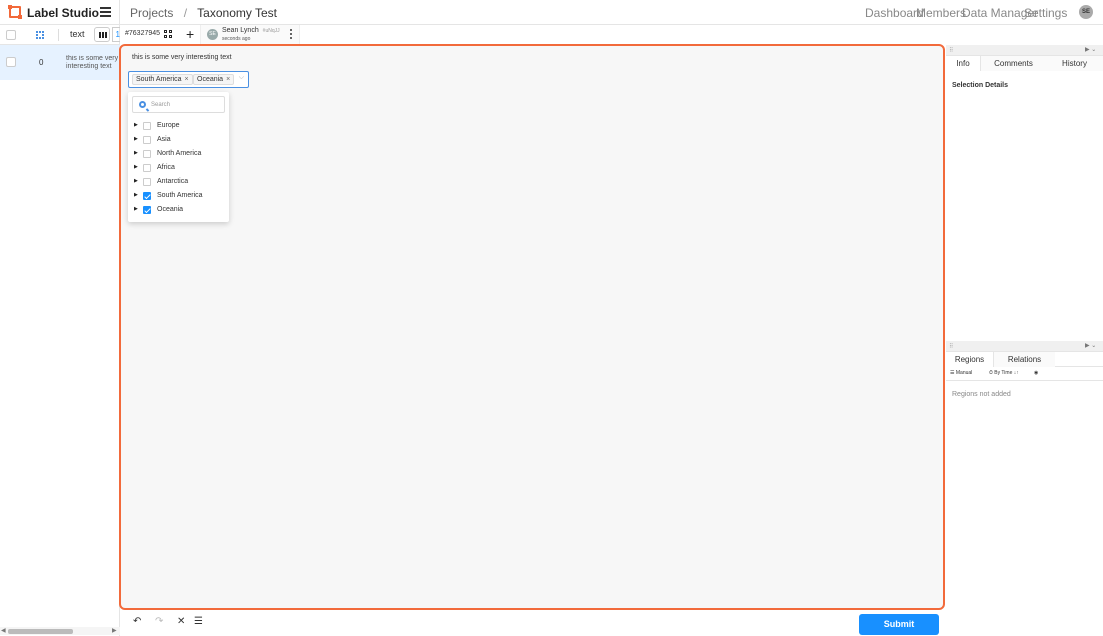 The height and width of the screenshot is (636, 1103). Describe the element at coordinates (60, 12) in the screenshot. I see `logo-area: Label Studio` at that location.